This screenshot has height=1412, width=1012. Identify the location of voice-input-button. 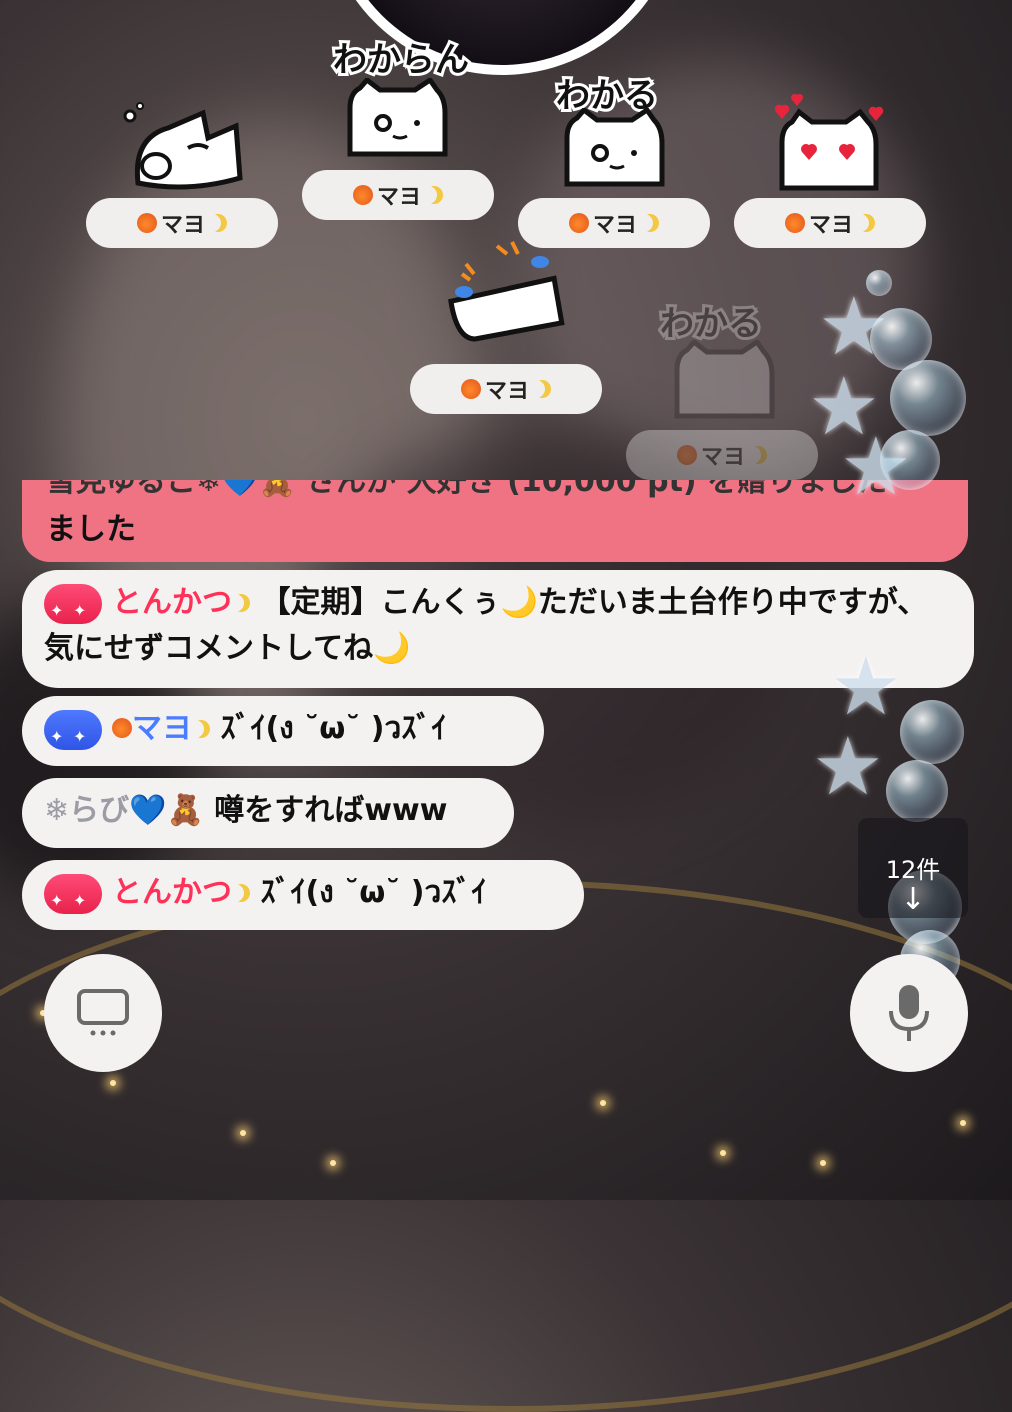
(909, 1013).